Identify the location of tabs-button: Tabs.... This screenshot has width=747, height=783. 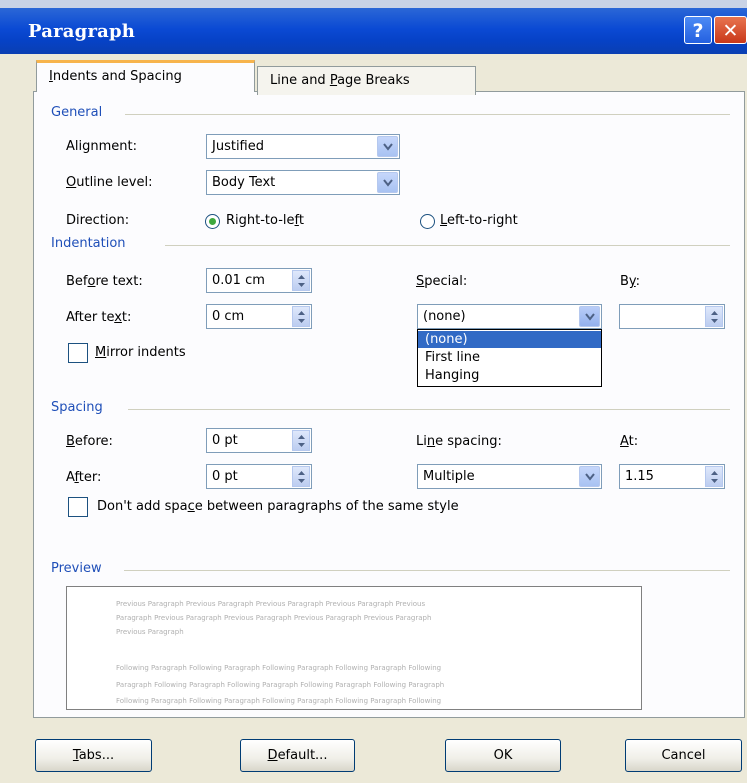
(93, 755).